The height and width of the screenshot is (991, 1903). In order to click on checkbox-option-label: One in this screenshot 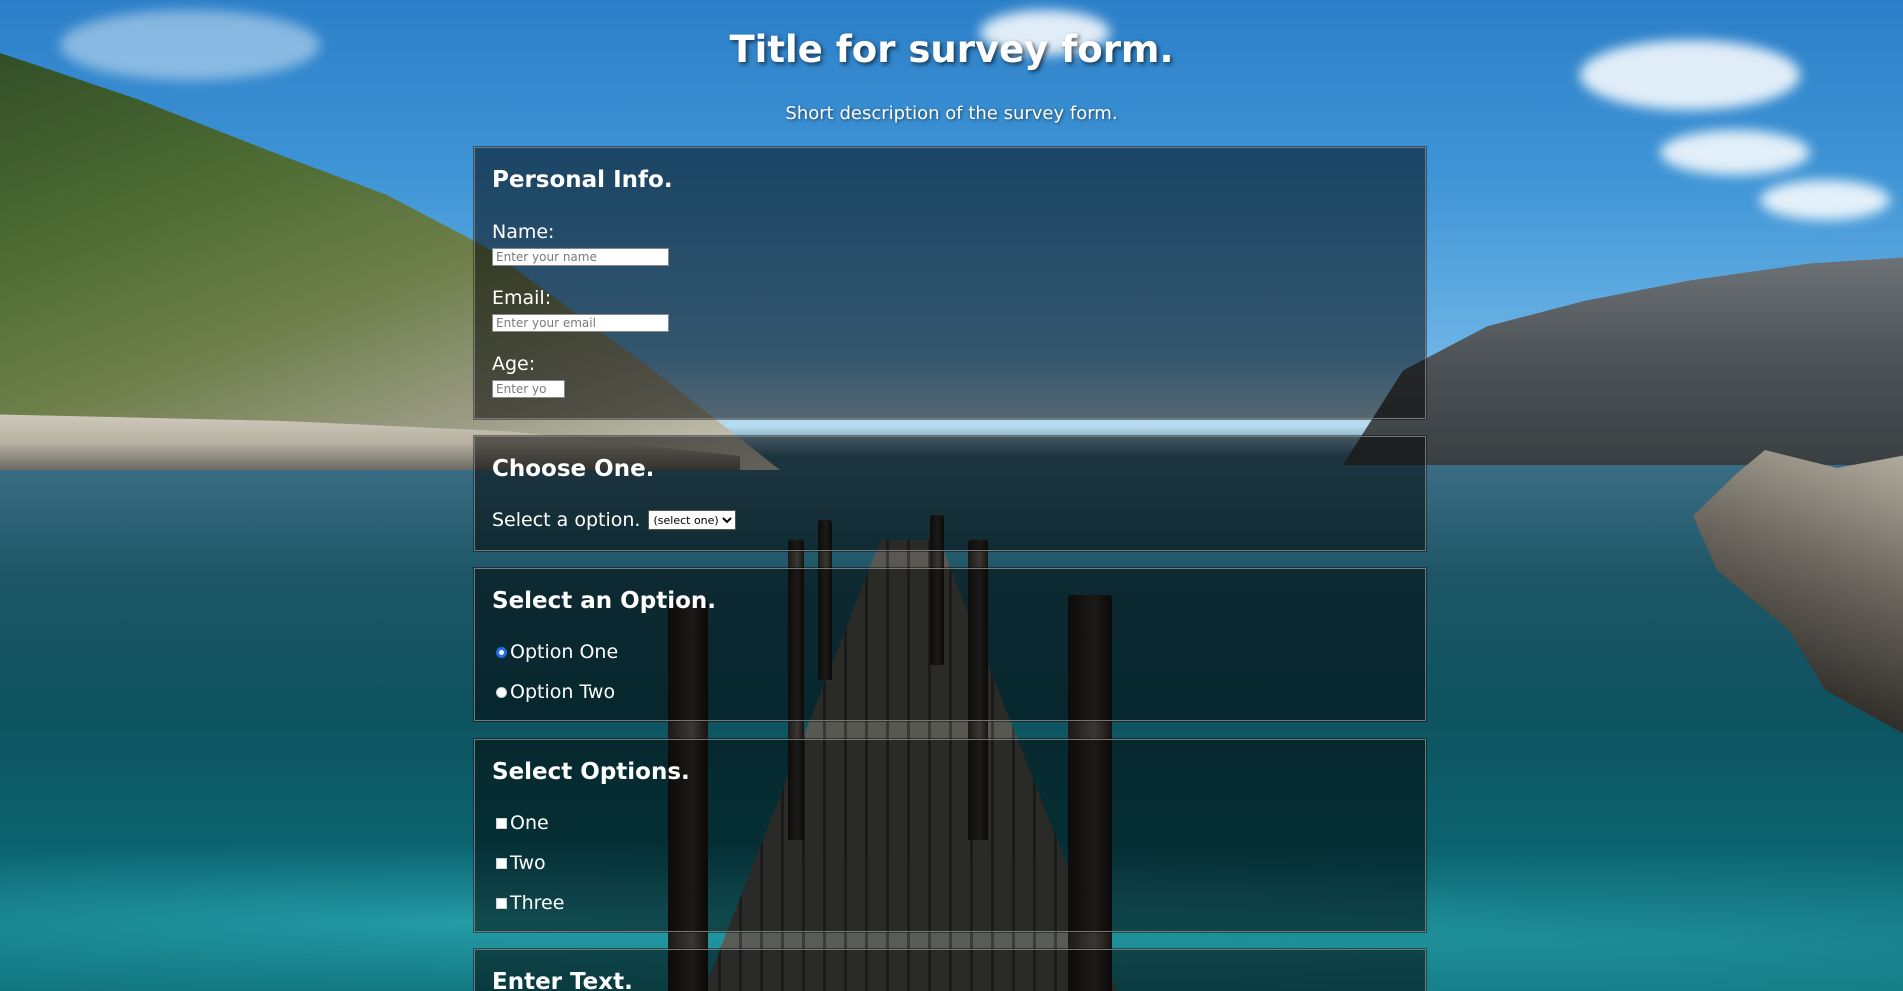, I will do `click(529, 823)`.